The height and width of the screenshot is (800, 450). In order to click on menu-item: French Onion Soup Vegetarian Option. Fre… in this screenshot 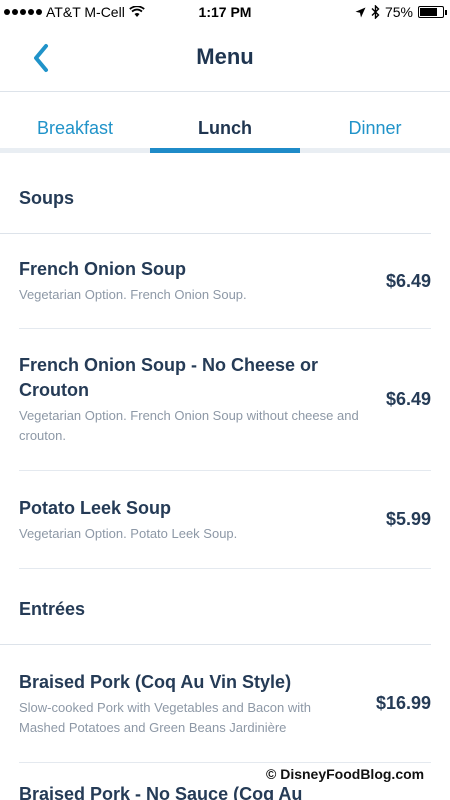, I will do `click(225, 281)`.